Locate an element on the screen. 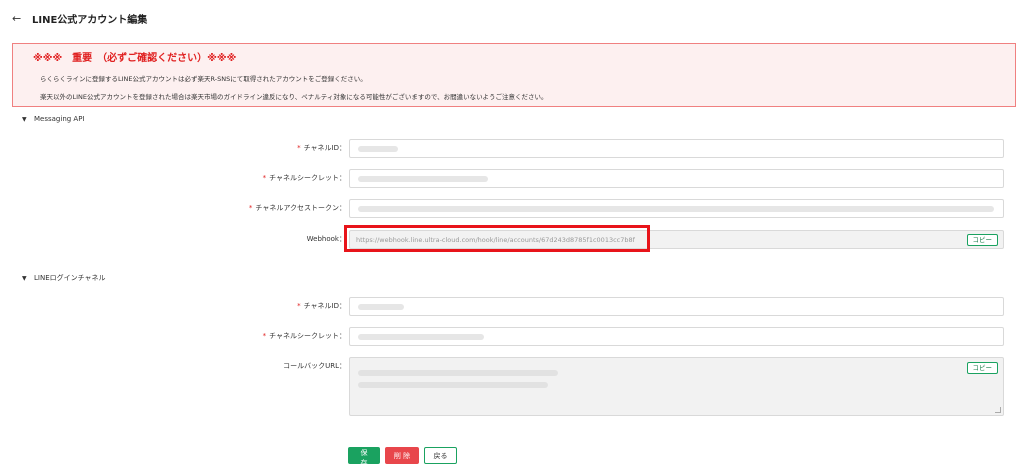  callback-url-label: コールバックURL： is located at coordinates (314, 366).